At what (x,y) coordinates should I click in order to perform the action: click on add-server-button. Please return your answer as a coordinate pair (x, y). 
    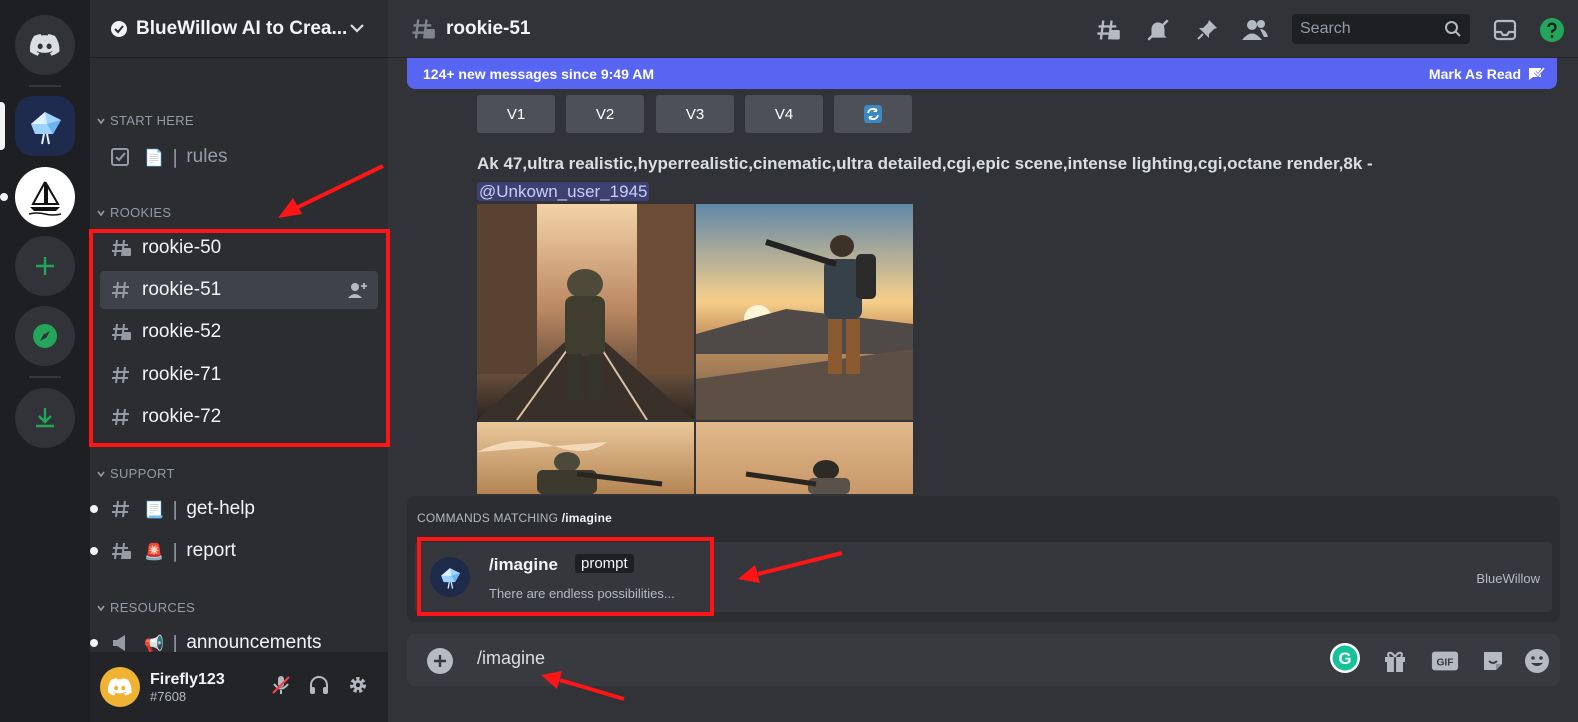
    Looking at the image, I should click on (45, 266).